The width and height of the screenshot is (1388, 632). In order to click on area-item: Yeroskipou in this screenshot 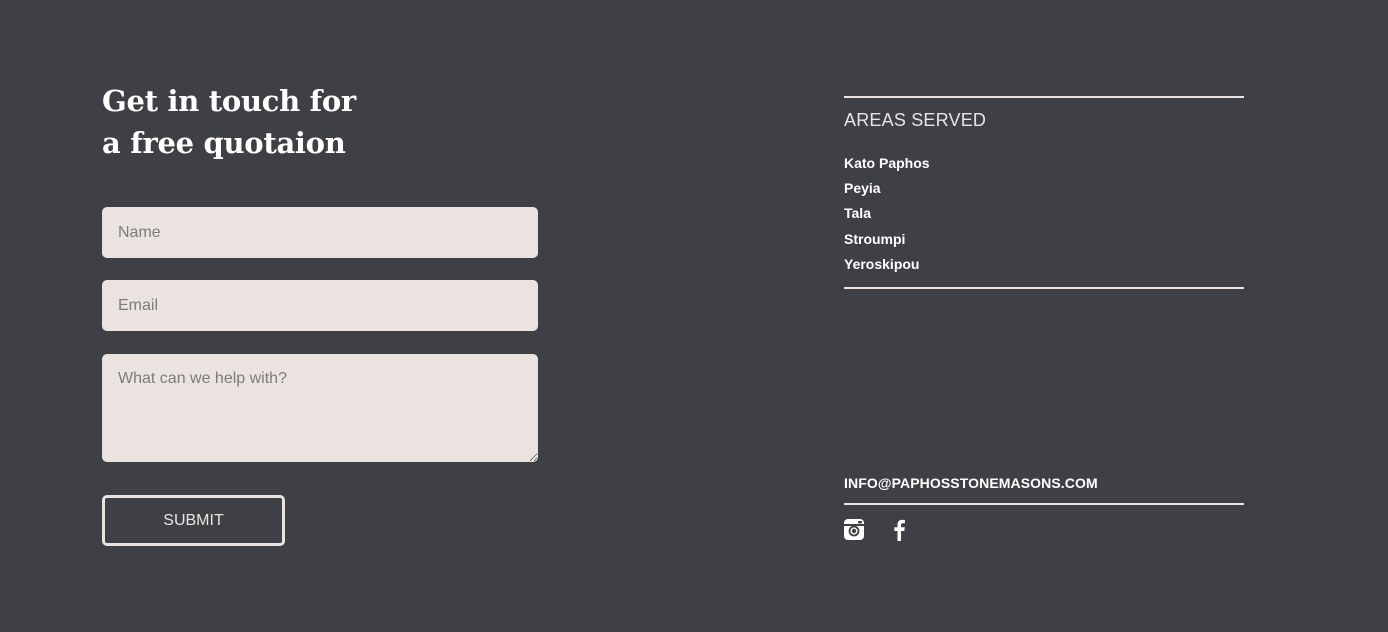, I will do `click(882, 263)`.